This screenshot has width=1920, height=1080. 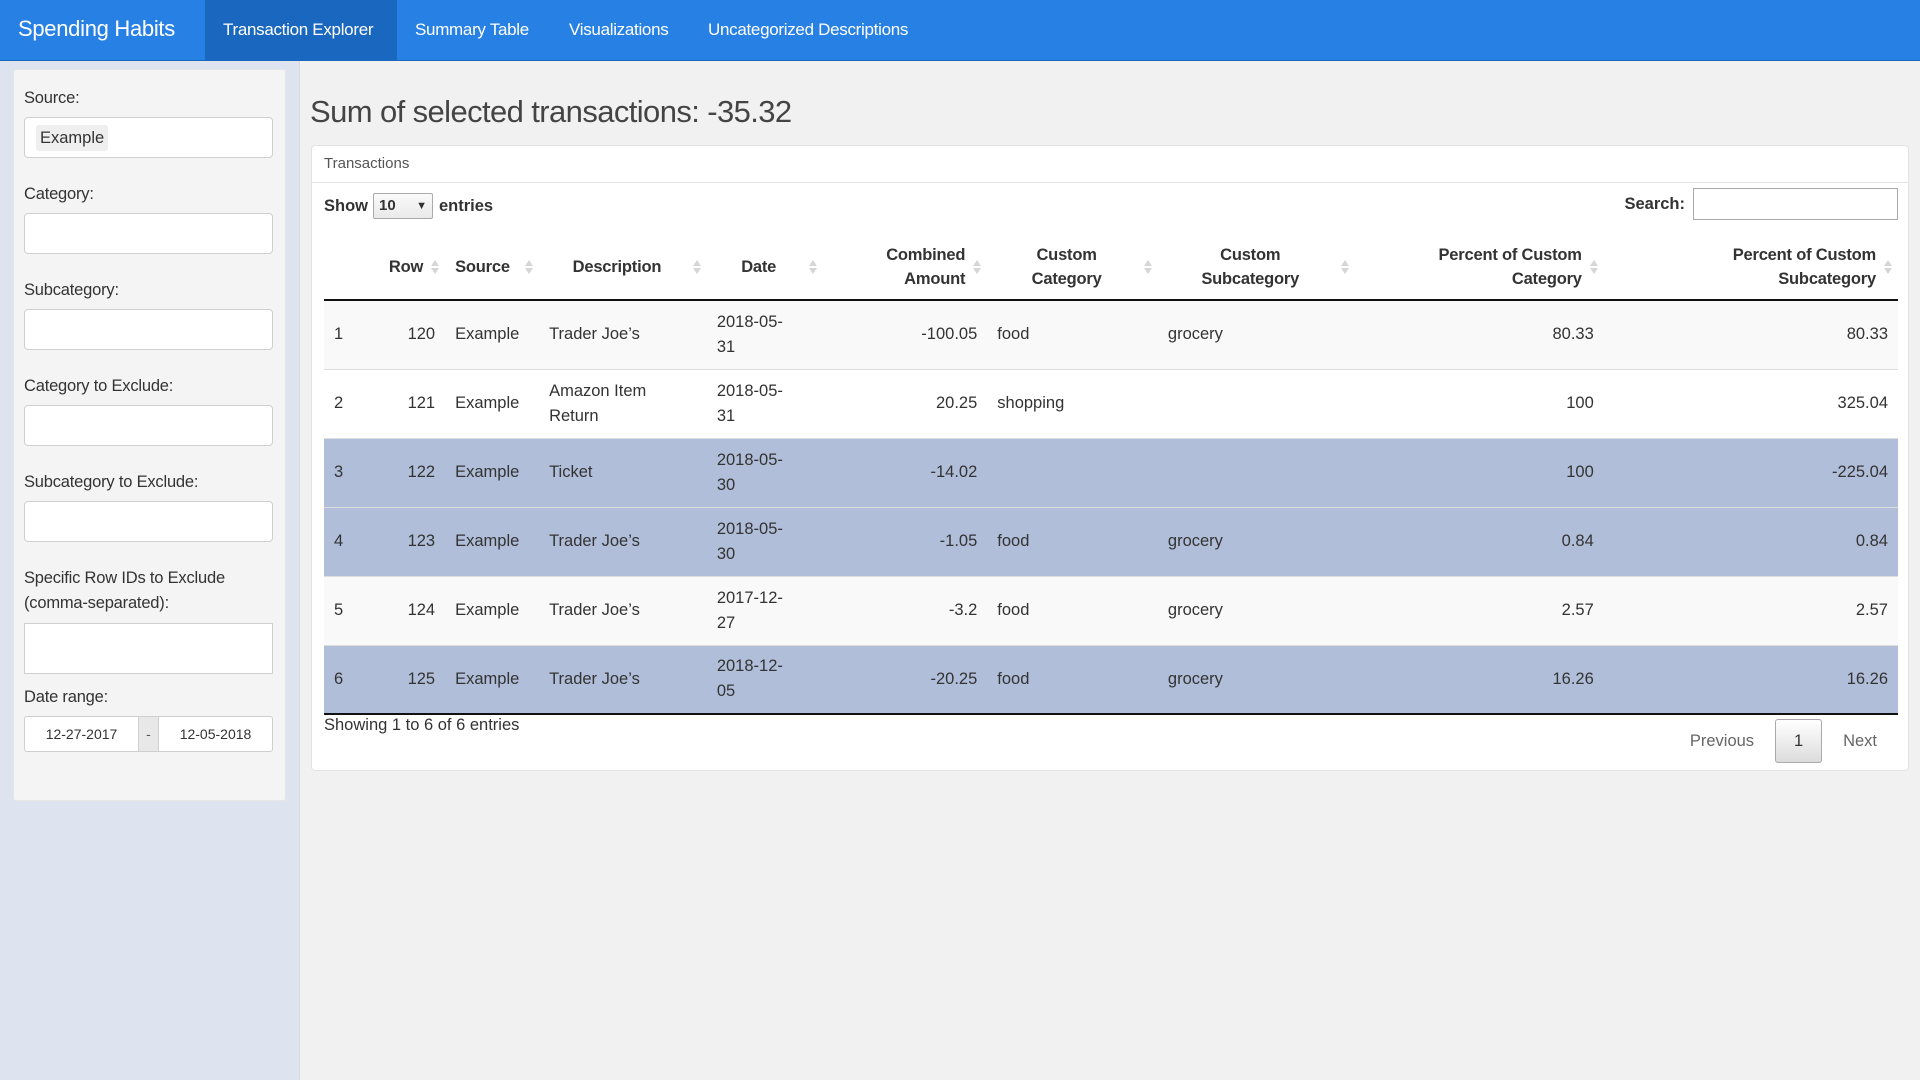 What do you see at coordinates (59, 194) in the screenshot?
I see `category-label: Category:` at bounding box center [59, 194].